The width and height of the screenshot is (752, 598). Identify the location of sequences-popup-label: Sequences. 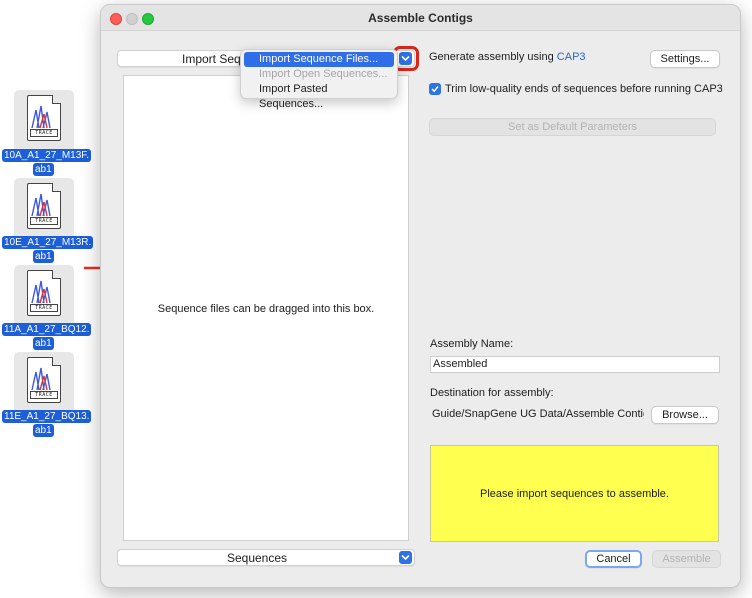
(257, 558).